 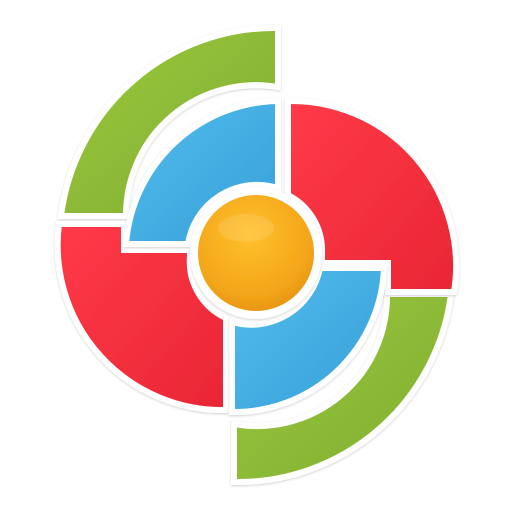 I want to click on orange-center-dot, so click(x=256, y=253).